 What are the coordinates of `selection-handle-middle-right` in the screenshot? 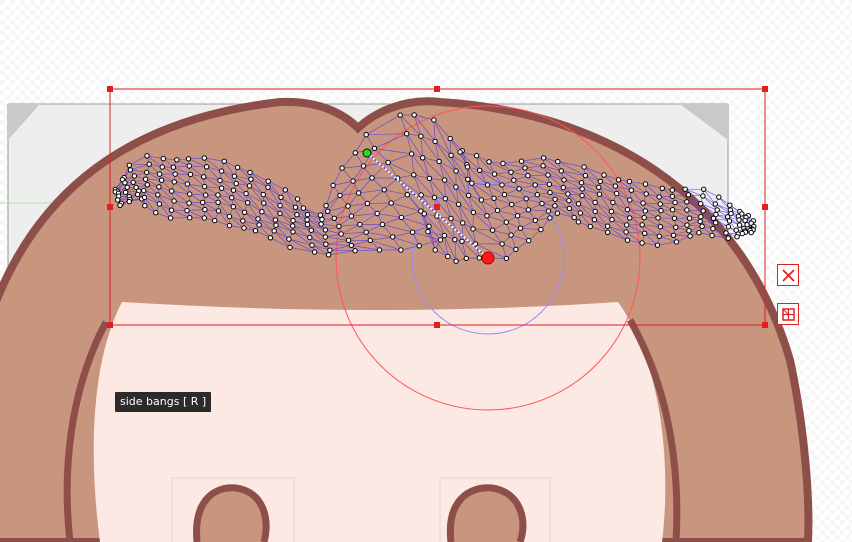 It's located at (765, 207).